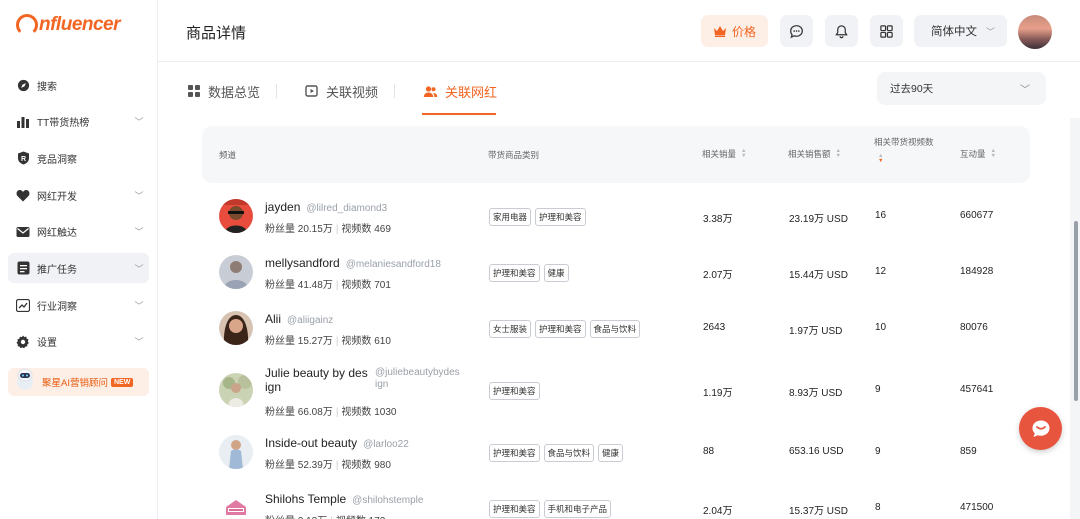 The width and height of the screenshot is (1080, 519). I want to click on influencer-name: mellysandford, so click(302, 263).